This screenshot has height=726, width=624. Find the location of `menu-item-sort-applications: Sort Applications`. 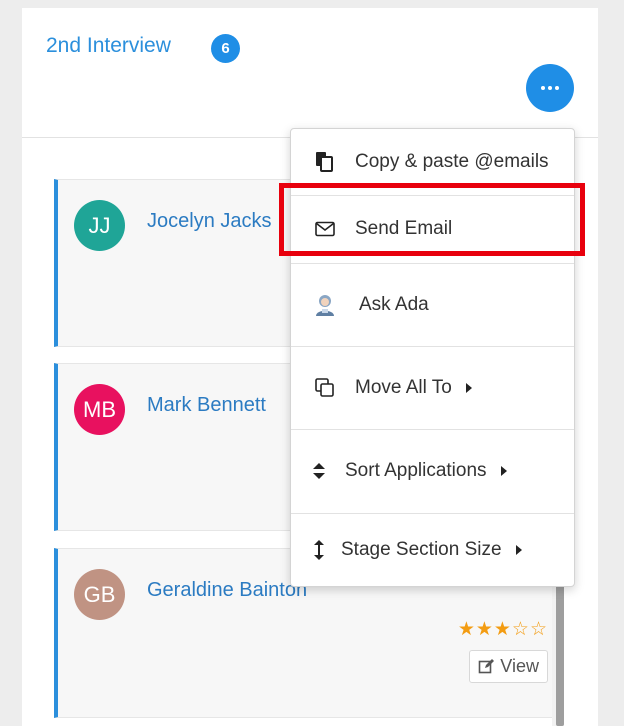

menu-item-sort-applications: Sort Applications is located at coordinates (432, 471).